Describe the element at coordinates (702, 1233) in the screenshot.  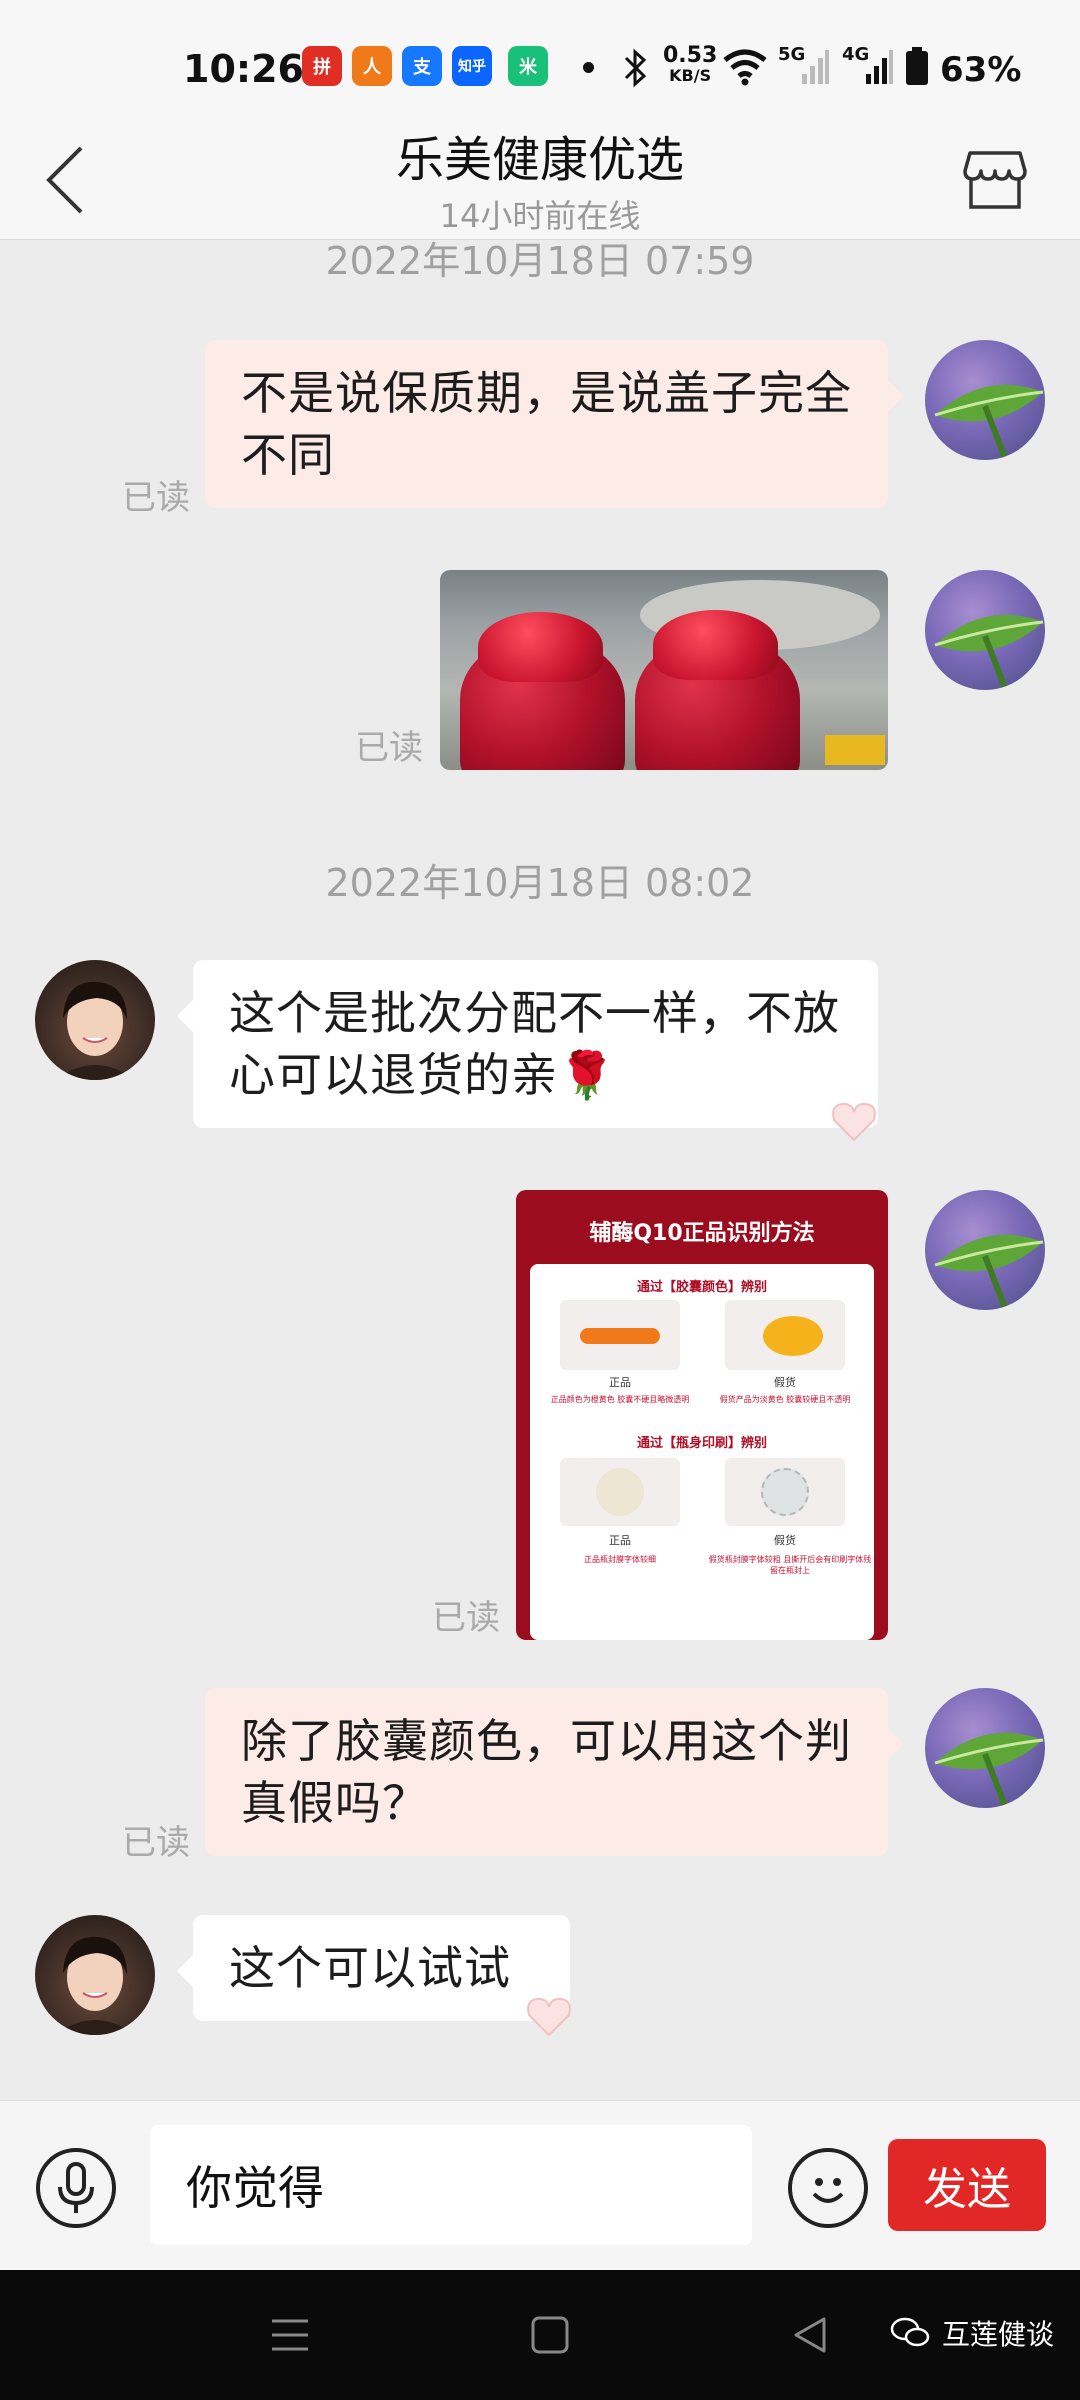
I see `q10-card-title: 辅酶Q10正品识别方法` at that location.